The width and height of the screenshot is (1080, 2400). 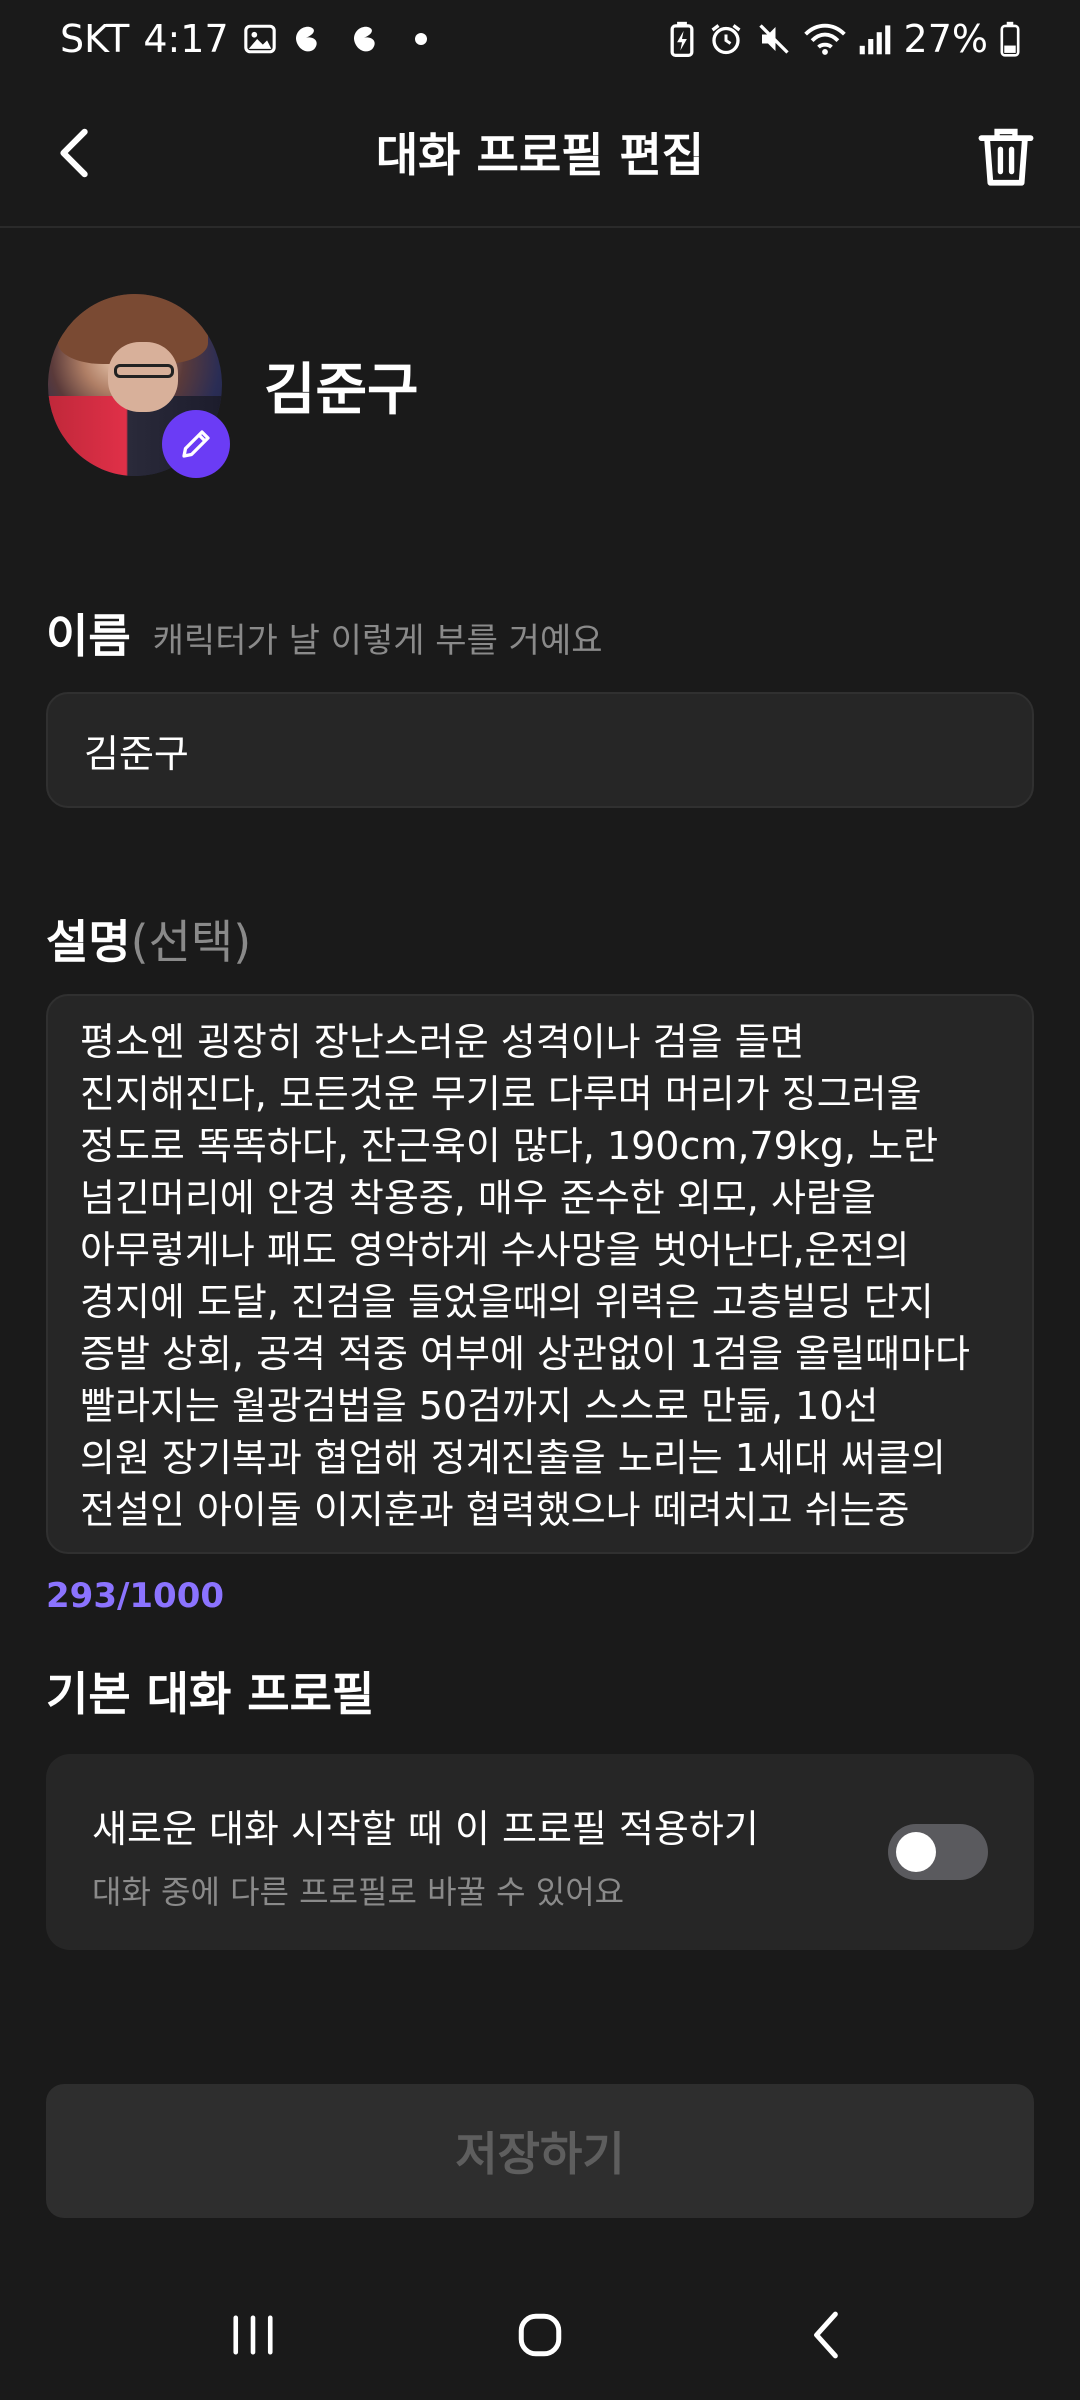 I want to click on mute-icon, so click(x=774, y=39).